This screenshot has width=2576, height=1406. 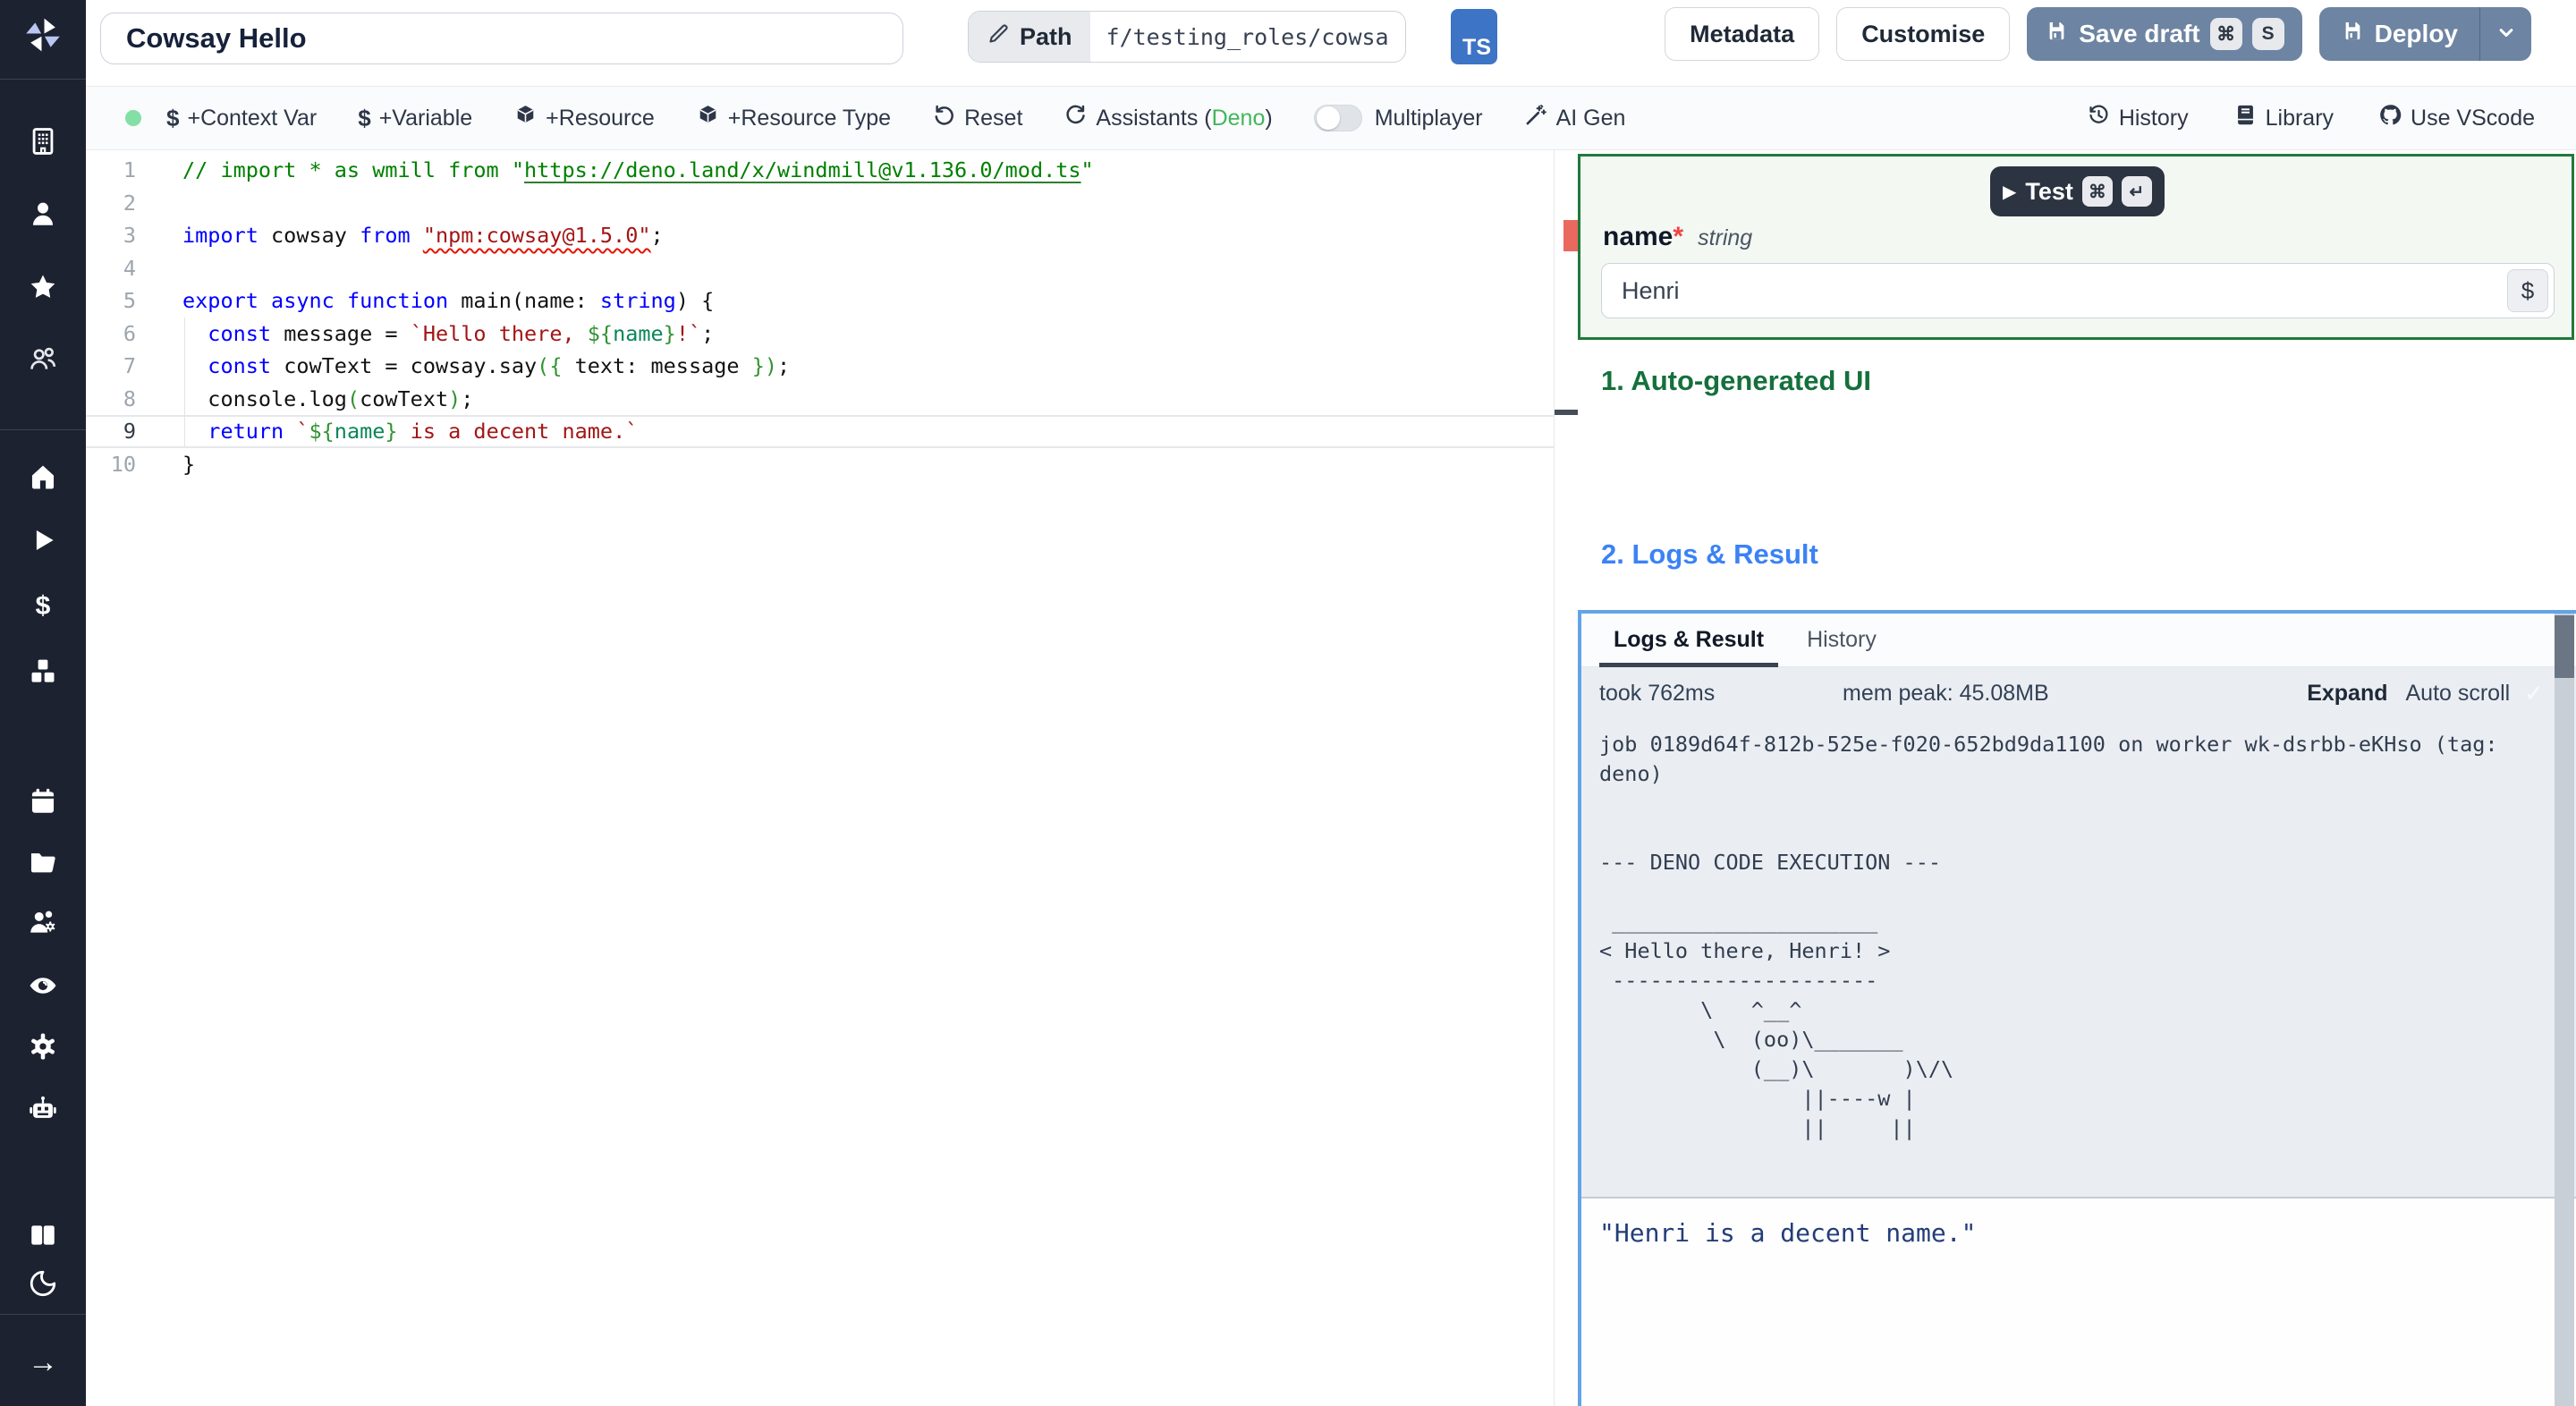 I want to click on deploy-button-group: Deploy, so click(x=2424, y=34).